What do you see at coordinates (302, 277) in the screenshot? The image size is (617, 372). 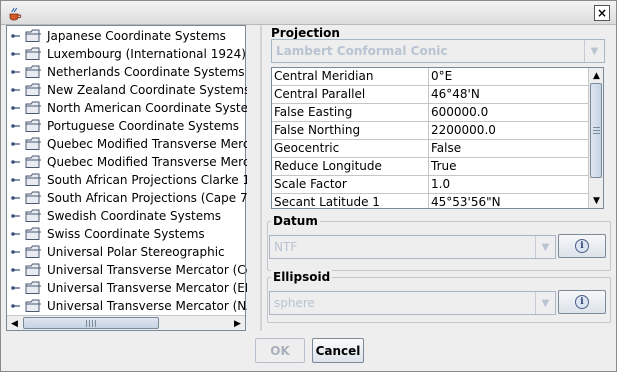 I see `ellipsoid-title: Ellipsoid` at bounding box center [302, 277].